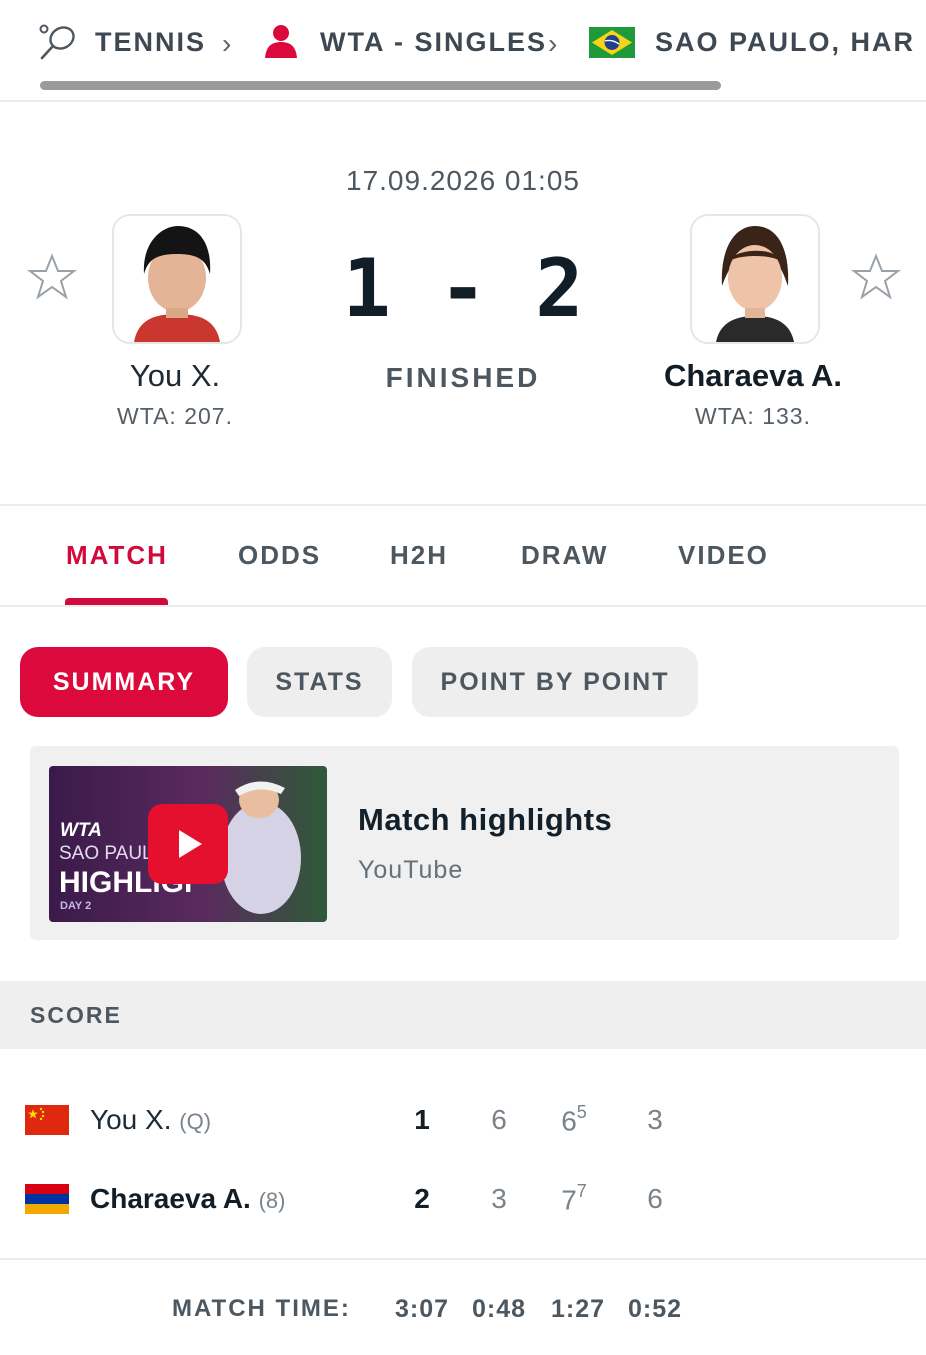  Describe the element at coordinates (195, 1121) in the screenshot. I see `player-seed: (Q)` at that location.